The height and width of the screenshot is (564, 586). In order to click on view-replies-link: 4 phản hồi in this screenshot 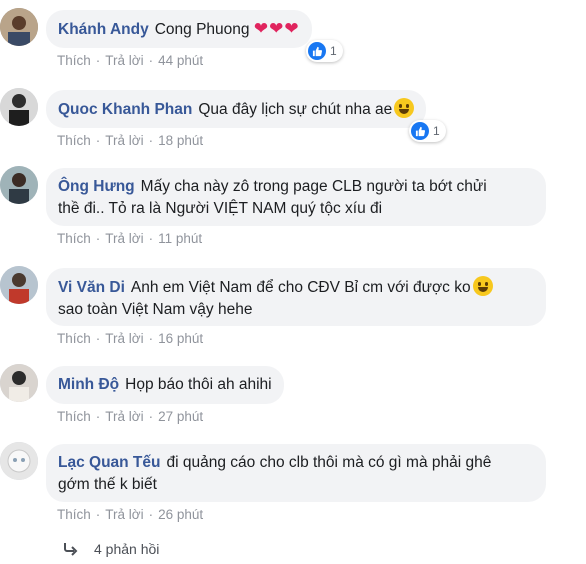, I will do `click(110, 549)`.